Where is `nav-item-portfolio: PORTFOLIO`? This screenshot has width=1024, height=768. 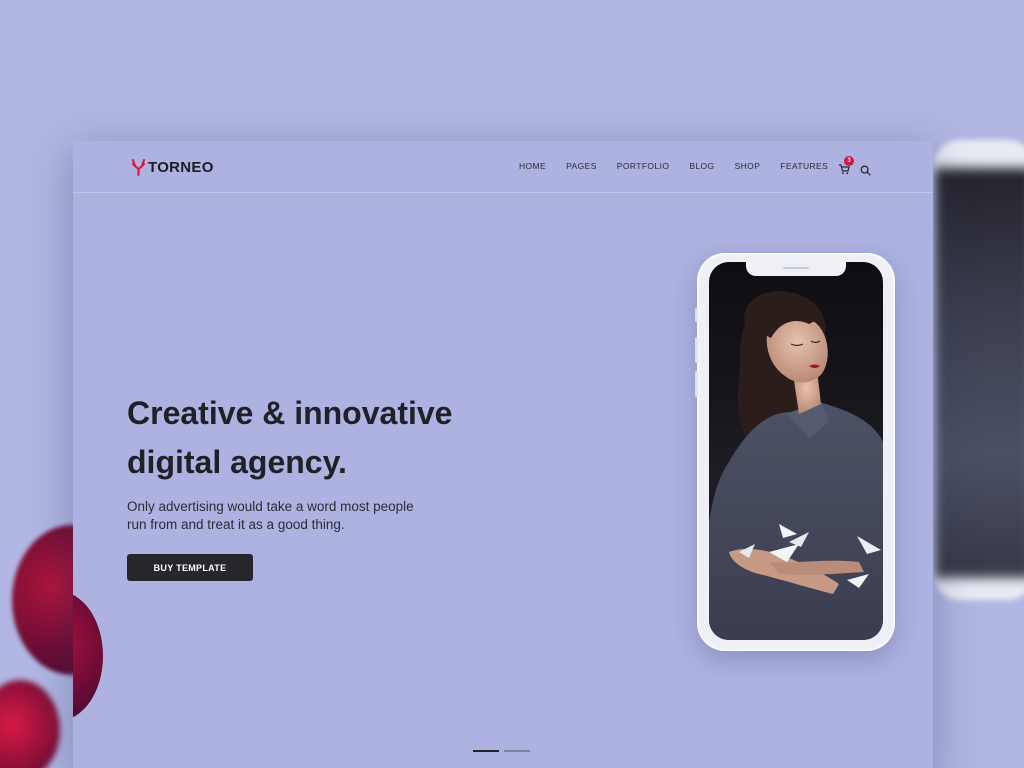
nav-item-portfolio: PORTFOLIO is located at coordinates (643, 166).